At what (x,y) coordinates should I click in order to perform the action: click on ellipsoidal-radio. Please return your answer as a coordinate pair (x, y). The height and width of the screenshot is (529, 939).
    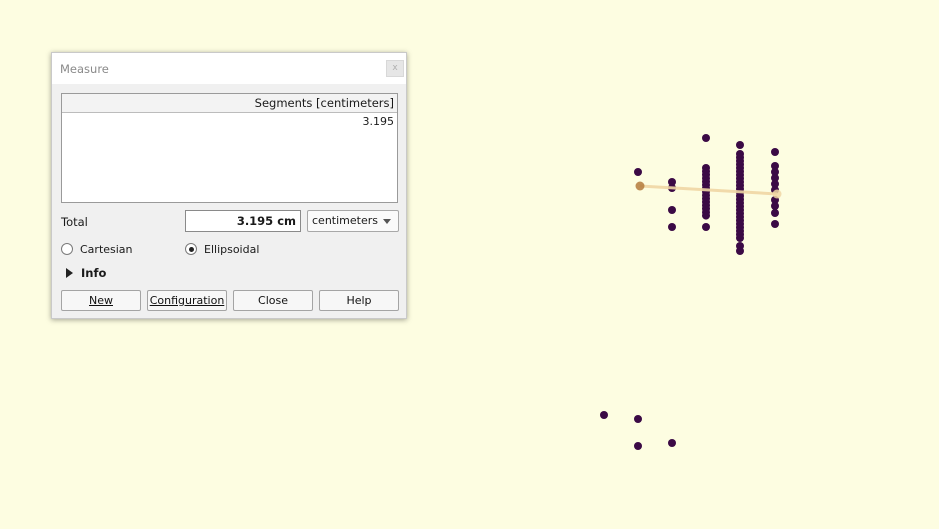
    Looking at the image, I should click on (191, 249).